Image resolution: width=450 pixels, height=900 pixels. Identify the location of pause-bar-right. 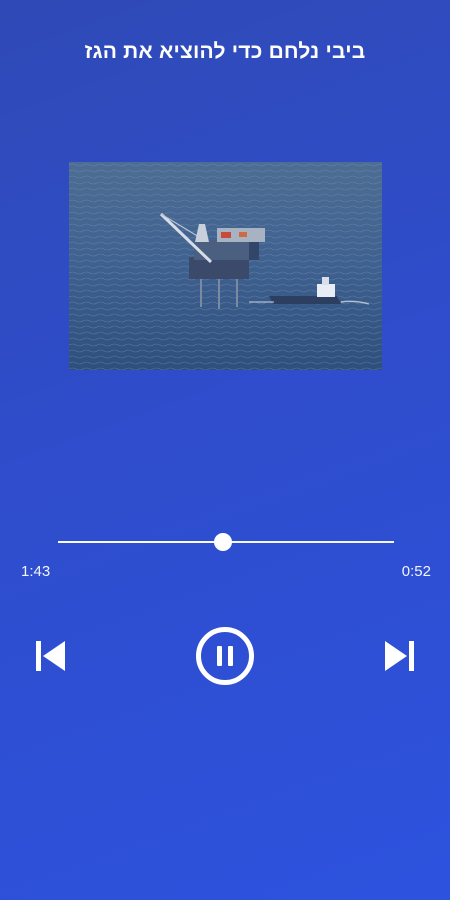
(230, 656).